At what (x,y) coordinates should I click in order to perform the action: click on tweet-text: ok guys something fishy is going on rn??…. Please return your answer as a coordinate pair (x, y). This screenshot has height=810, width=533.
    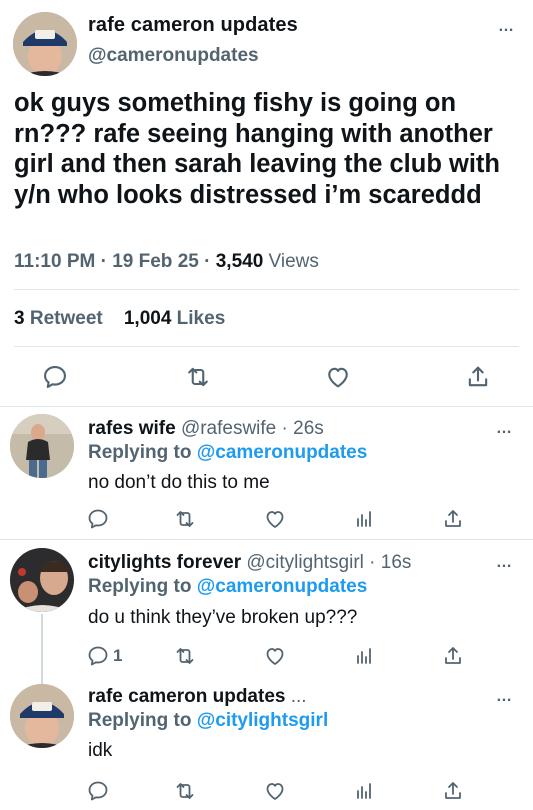
    Looking at the image, I should click on (257, 149).